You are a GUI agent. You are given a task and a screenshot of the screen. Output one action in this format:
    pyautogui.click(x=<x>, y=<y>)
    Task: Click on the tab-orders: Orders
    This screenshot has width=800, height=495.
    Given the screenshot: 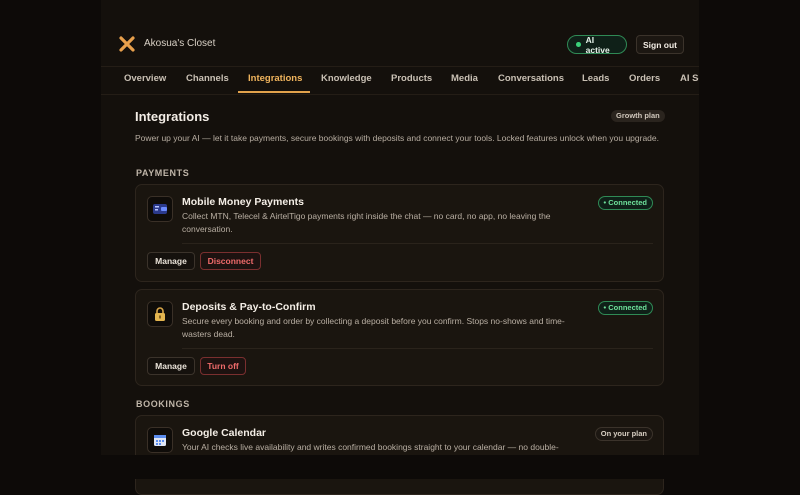 What is the action you would take?
    pyautogui.click(x=644, y=80)
    